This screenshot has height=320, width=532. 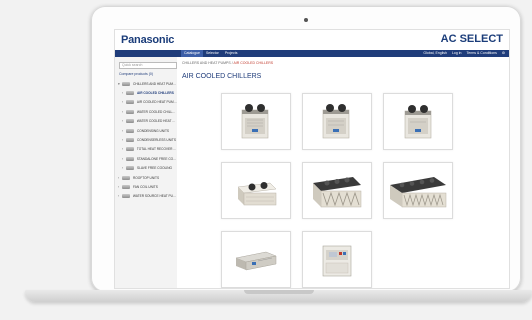 What do you see at coordinates (192, 53) in the screenshot?
I see `nav-catalogue: Catalogue` at bounding box center [192, 53].